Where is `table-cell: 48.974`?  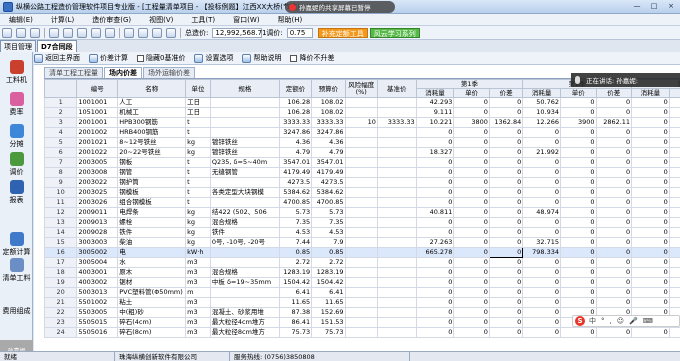 table-cell: 48.974 is located at coordinates (541, 212).